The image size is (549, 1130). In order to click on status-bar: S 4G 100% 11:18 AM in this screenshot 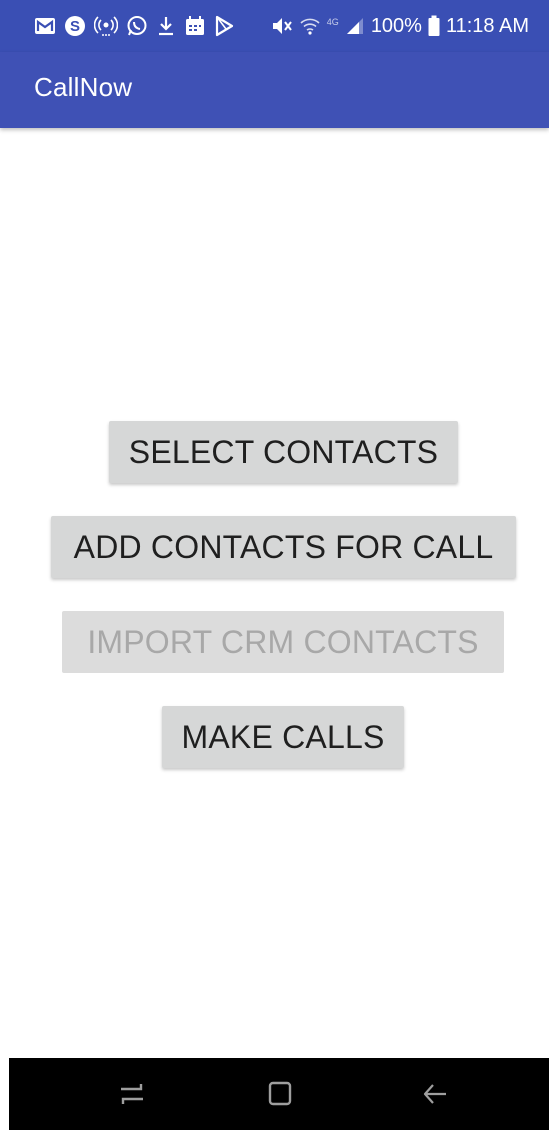, I will do `click(274, 26)`.